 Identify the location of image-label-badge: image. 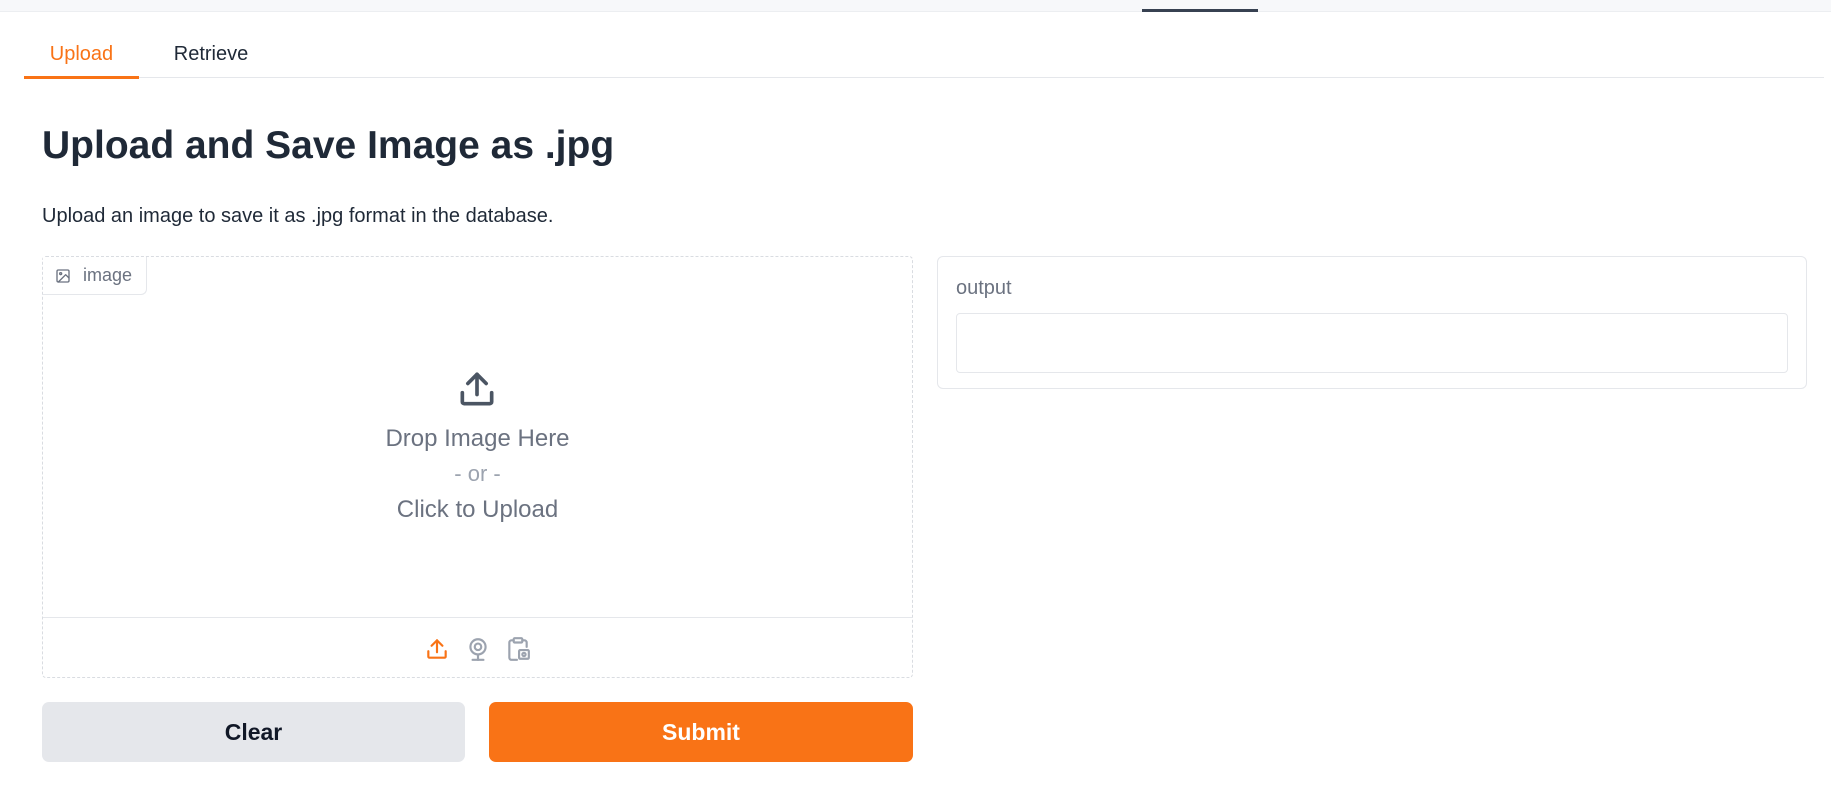
(95, 276).